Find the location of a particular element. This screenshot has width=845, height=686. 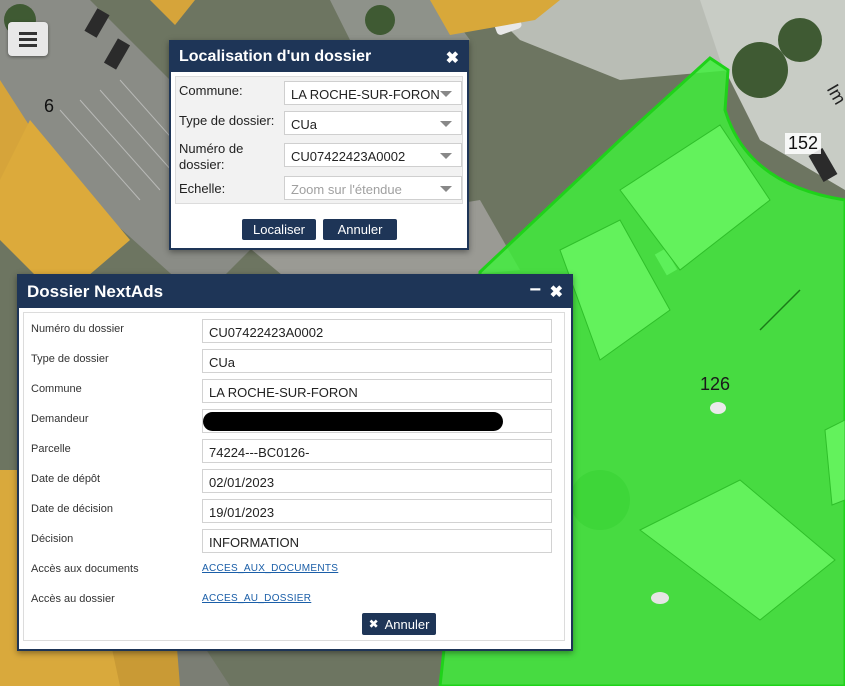

field-label: Accès aux documents is located at coordinates (85, 569).